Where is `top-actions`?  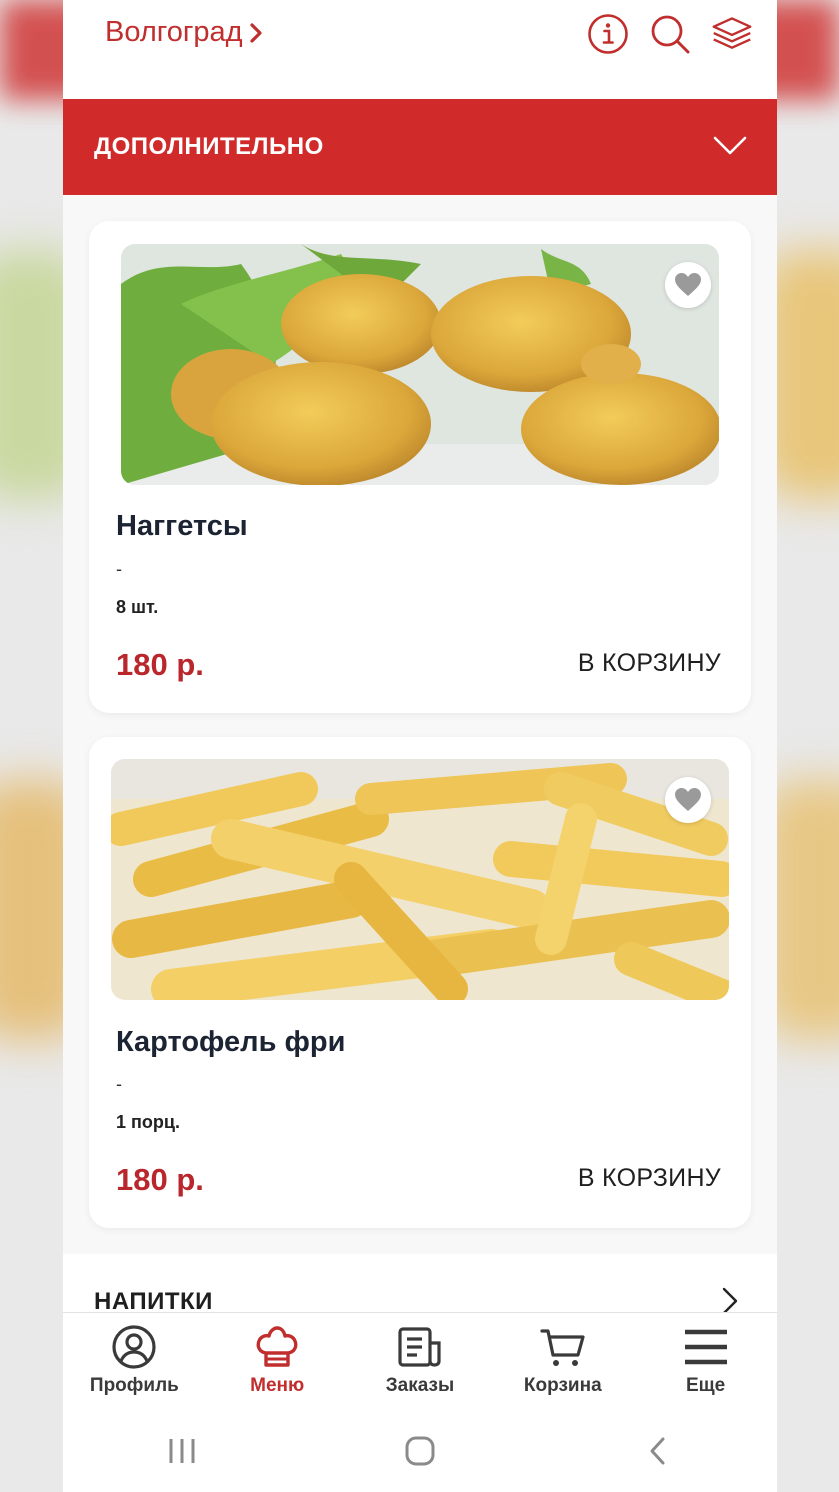
top-actions is located at coordinates (670, 34).